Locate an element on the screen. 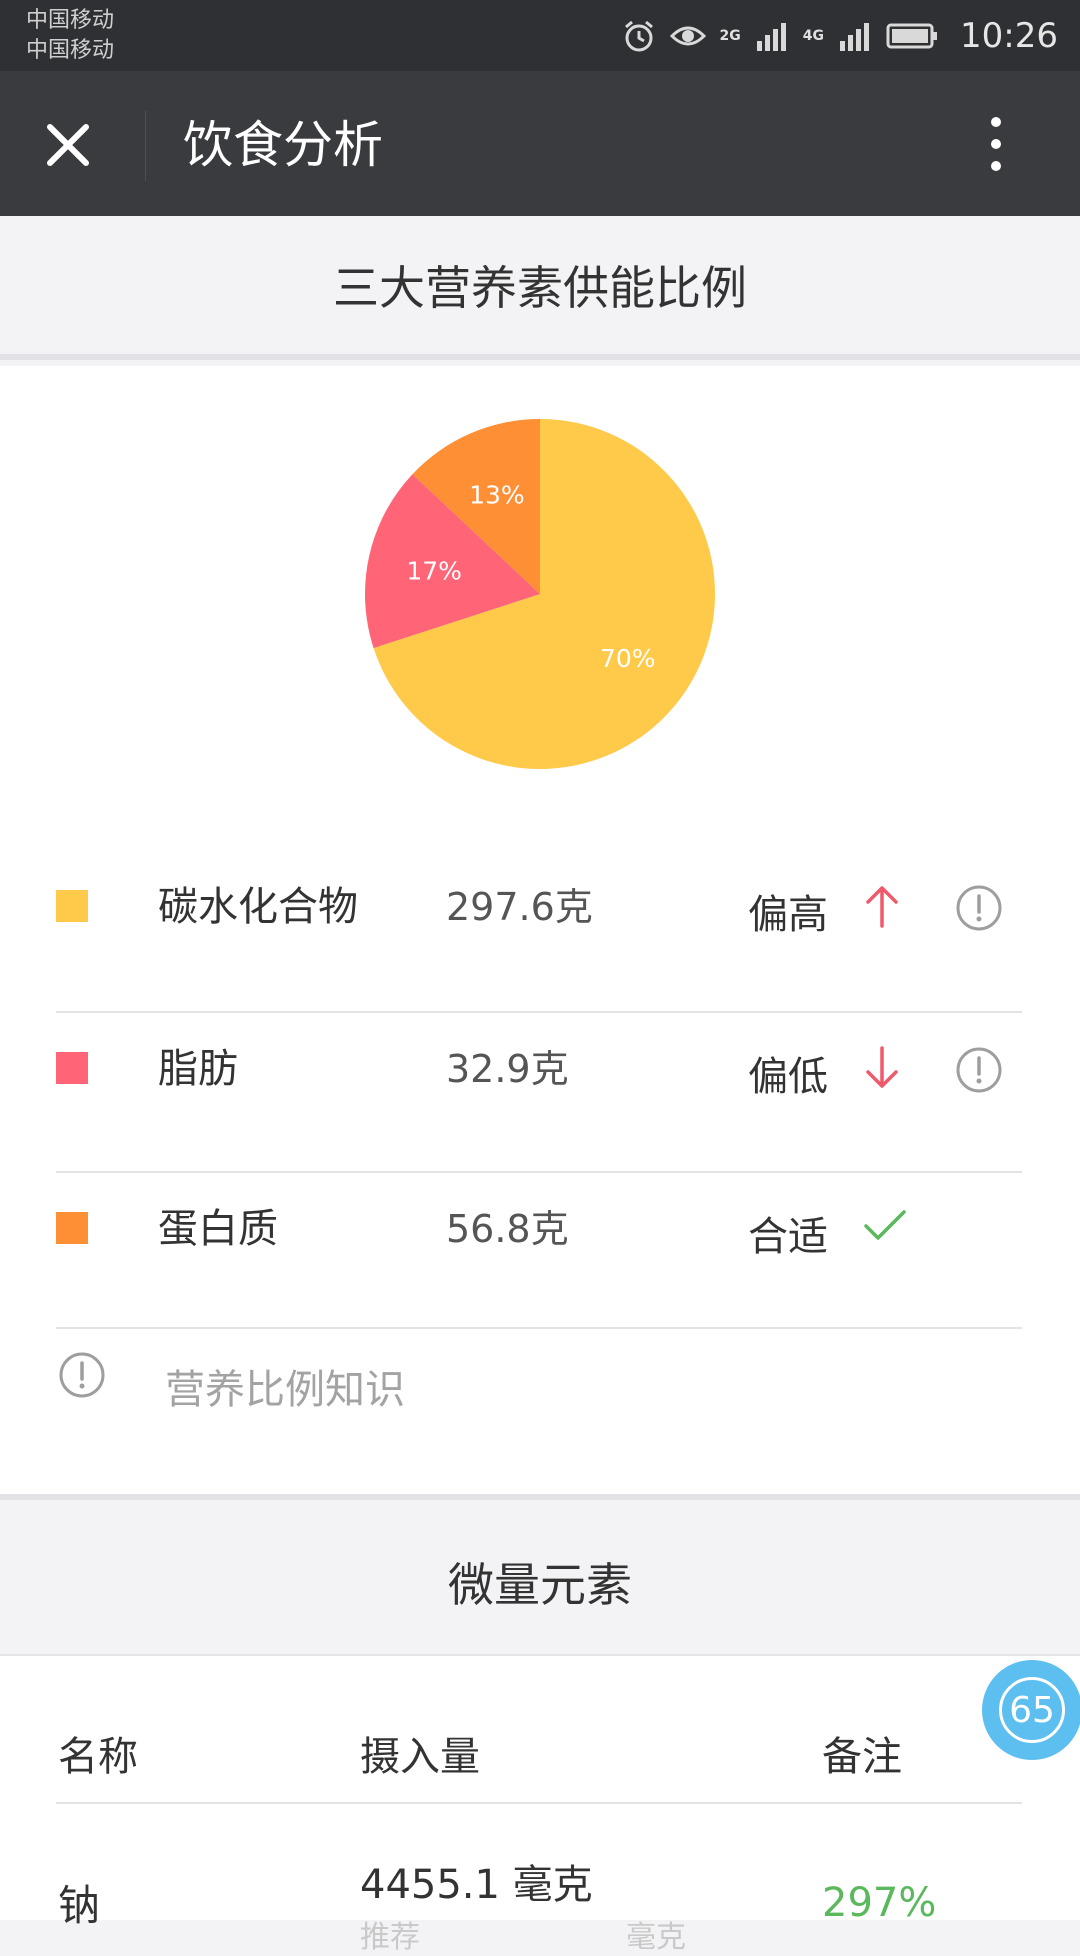 This screenshot has width=1080, height=1956. column-header-name: 名称 is located at coordinates (98, 1757).